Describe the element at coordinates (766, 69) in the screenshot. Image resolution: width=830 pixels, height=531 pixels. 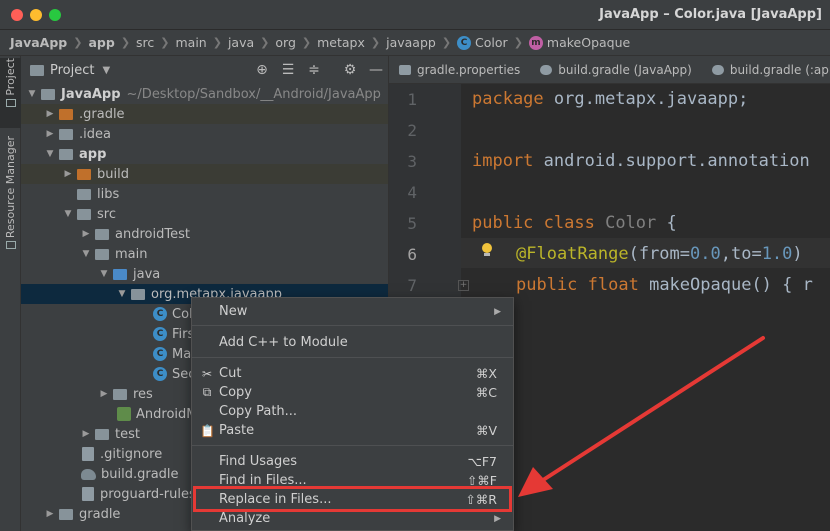
I see `tab-build-gradle-app: build.gradle (:app)` at that location.